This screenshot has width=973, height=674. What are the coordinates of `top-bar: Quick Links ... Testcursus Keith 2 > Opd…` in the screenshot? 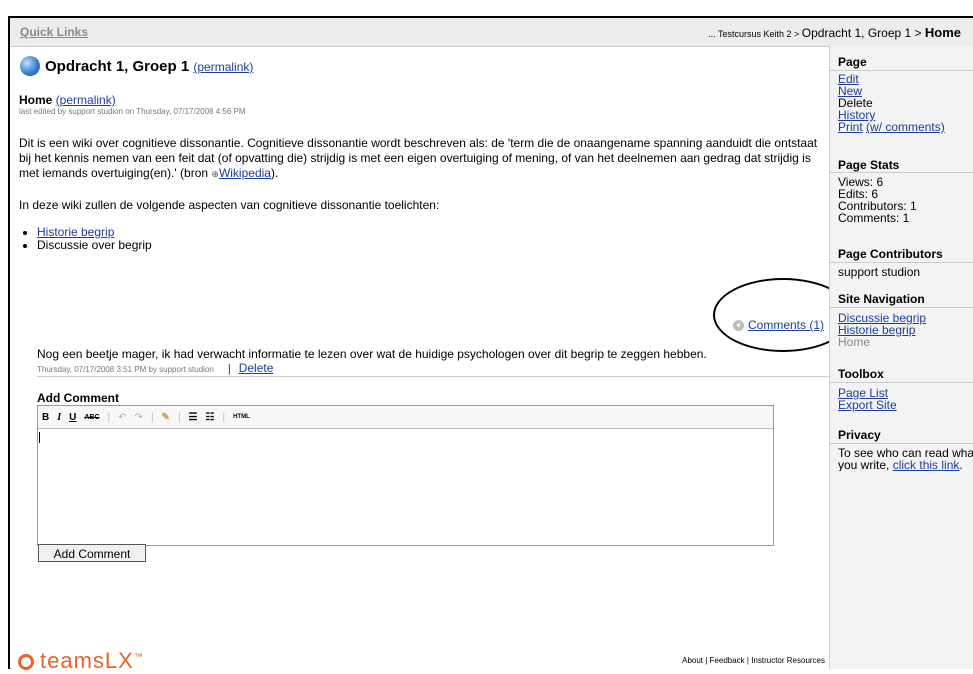 It's located at (491, 32).